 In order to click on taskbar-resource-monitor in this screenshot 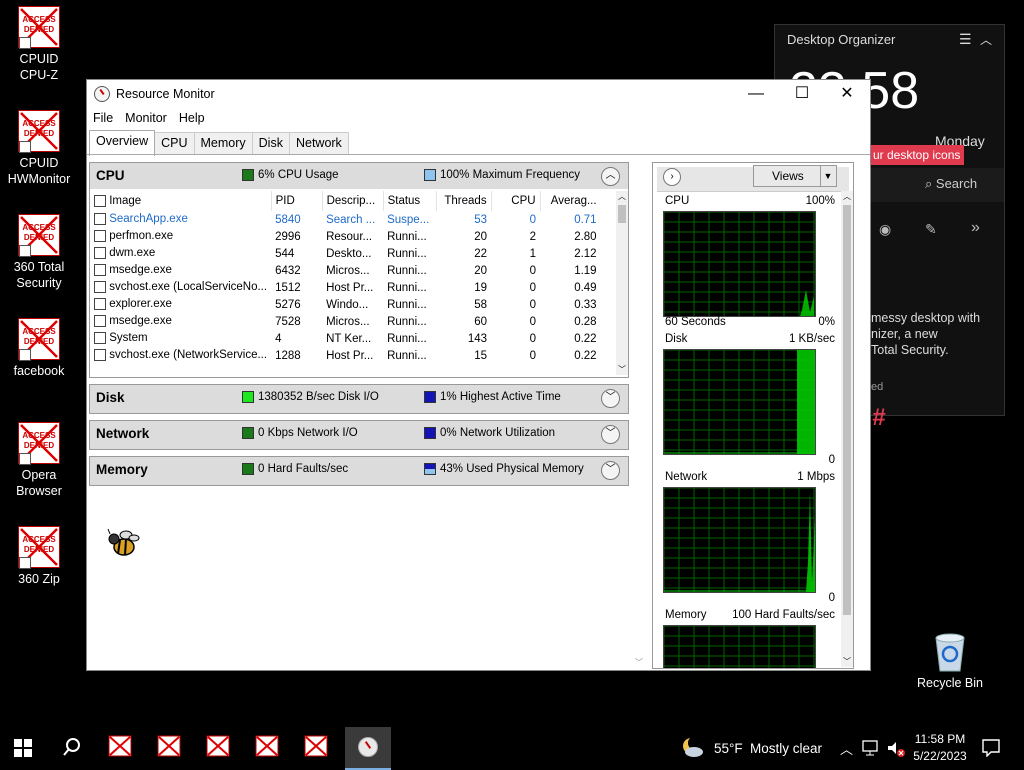, I will do `click(368, 748)`.